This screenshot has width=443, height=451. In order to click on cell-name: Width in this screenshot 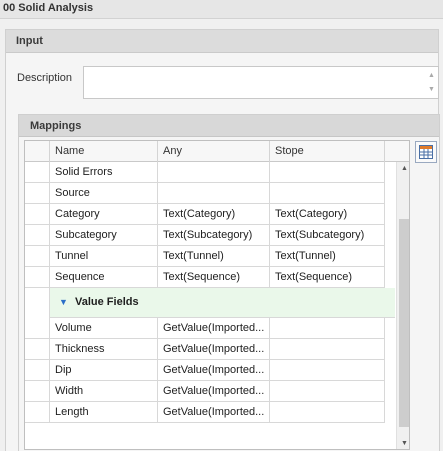, I will do `click(104, 391)`.